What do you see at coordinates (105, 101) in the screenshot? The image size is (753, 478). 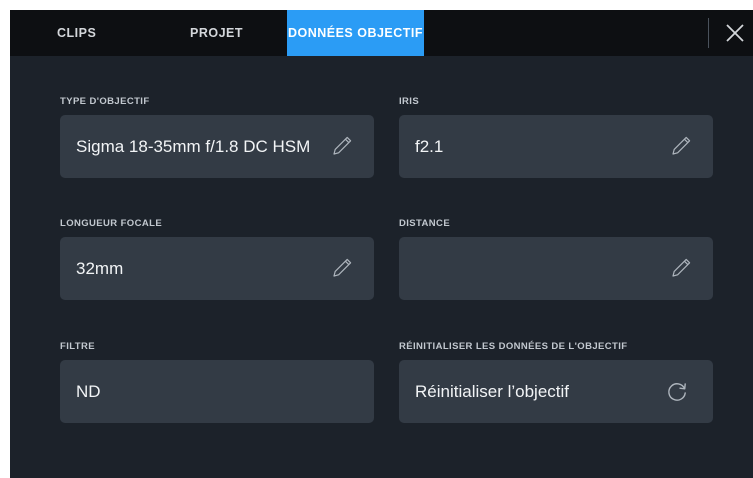 I see `lens-type-label: TYPE D'OBJECTIF` at bounding box center [105, 101].